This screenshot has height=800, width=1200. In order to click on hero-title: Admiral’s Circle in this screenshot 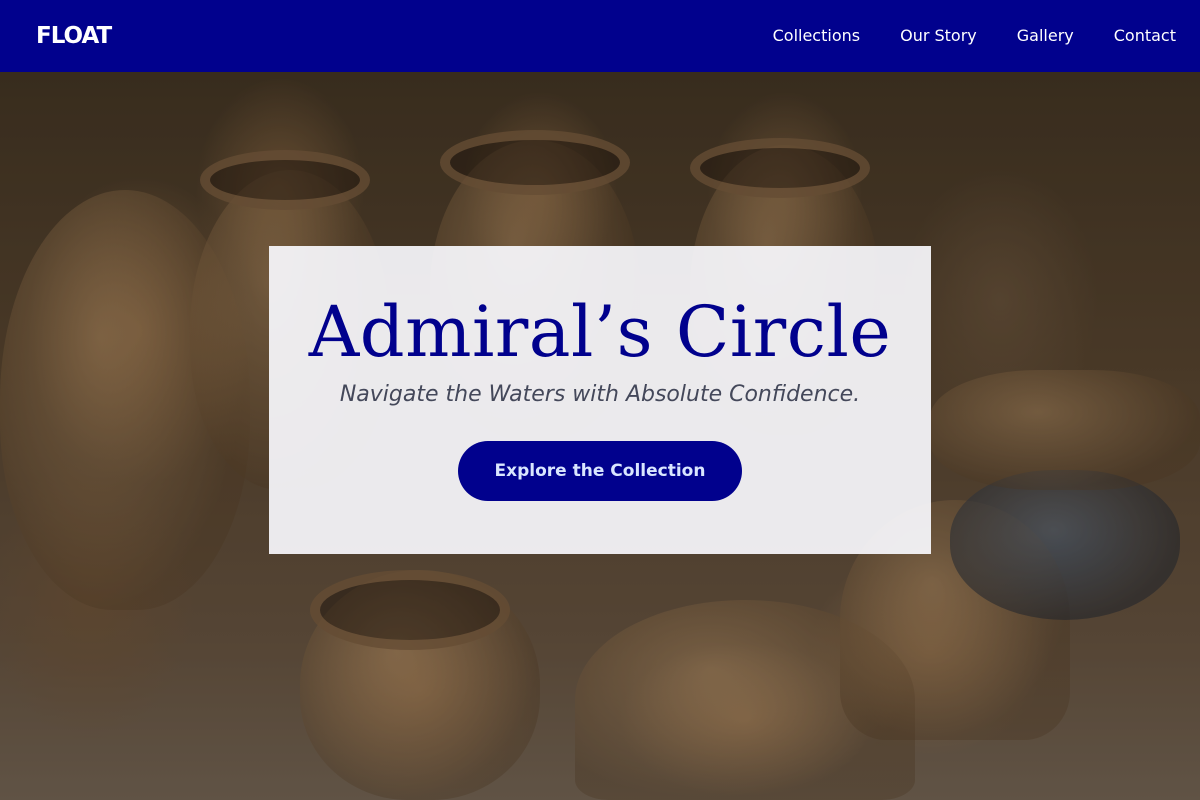, I will do `click(600, 332)`.